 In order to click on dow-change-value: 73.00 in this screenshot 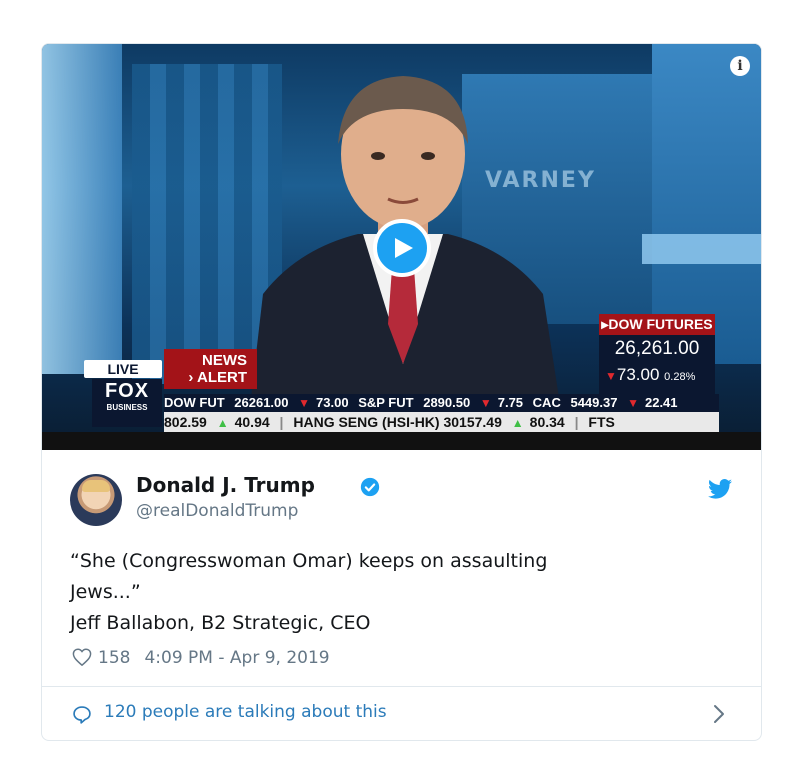, I will do `click(638, 374)`.